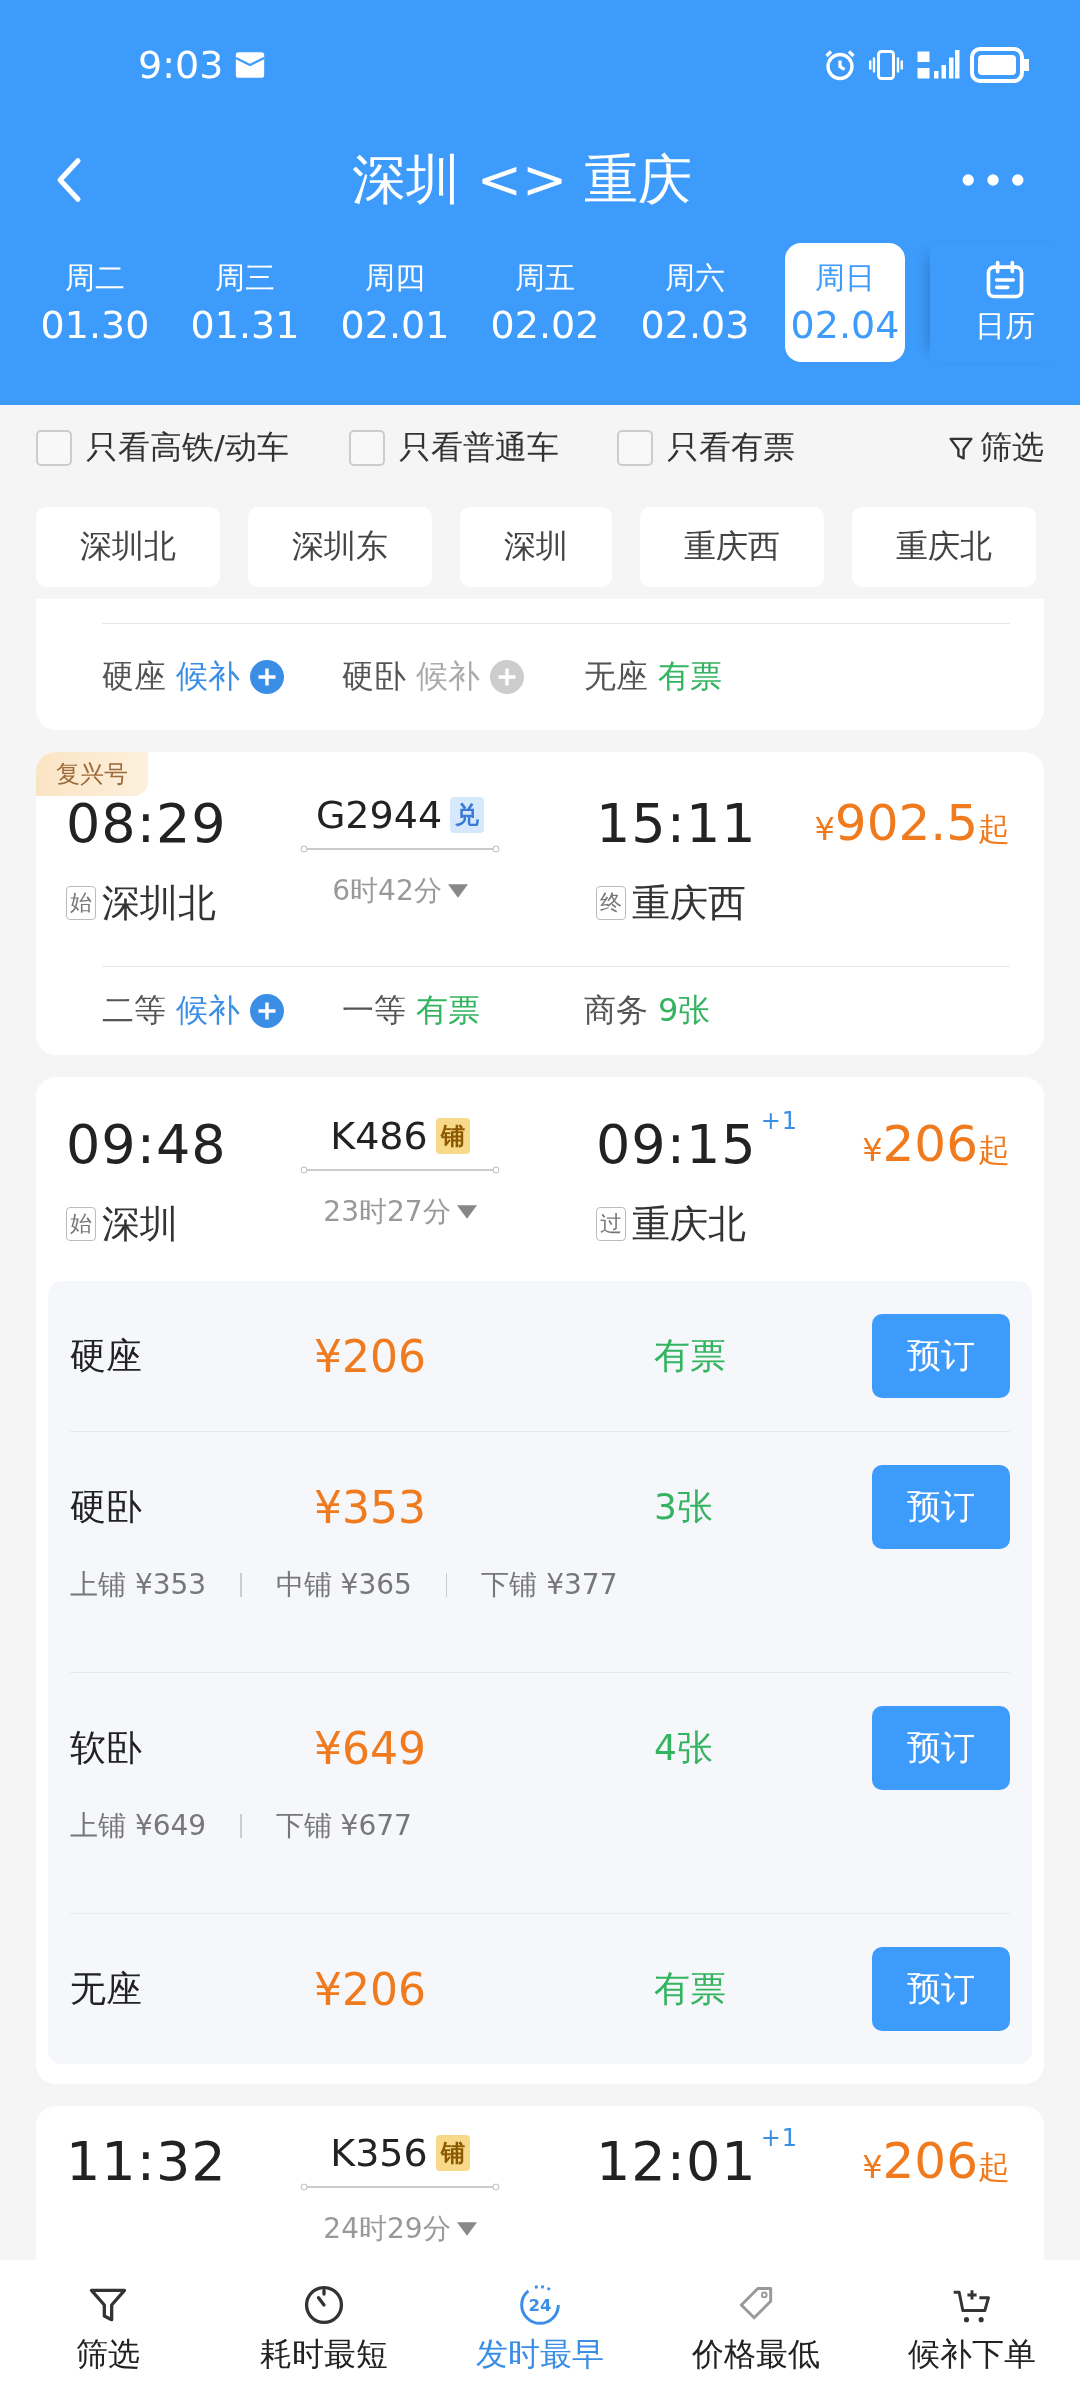 This screenshot has height=2400, width=1080. I want to click on filter-button: 筛选, so click(996, 448).